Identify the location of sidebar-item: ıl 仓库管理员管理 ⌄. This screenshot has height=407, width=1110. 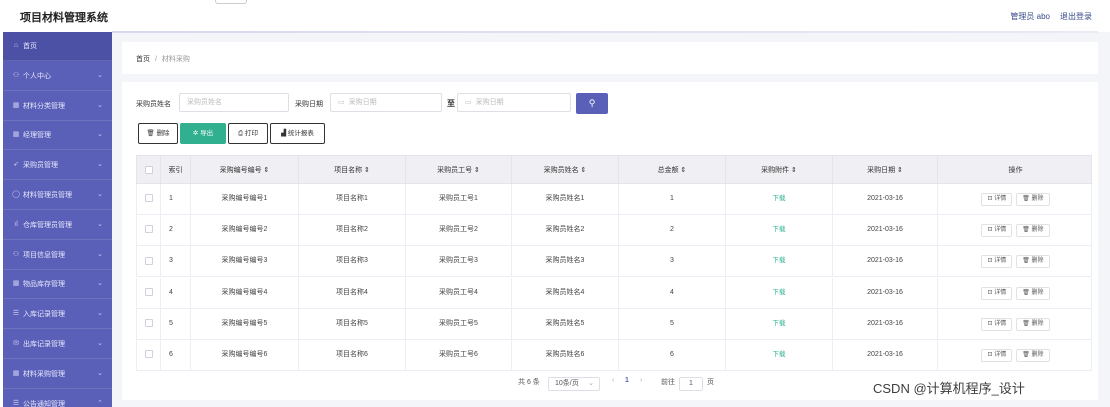
(57, 225).